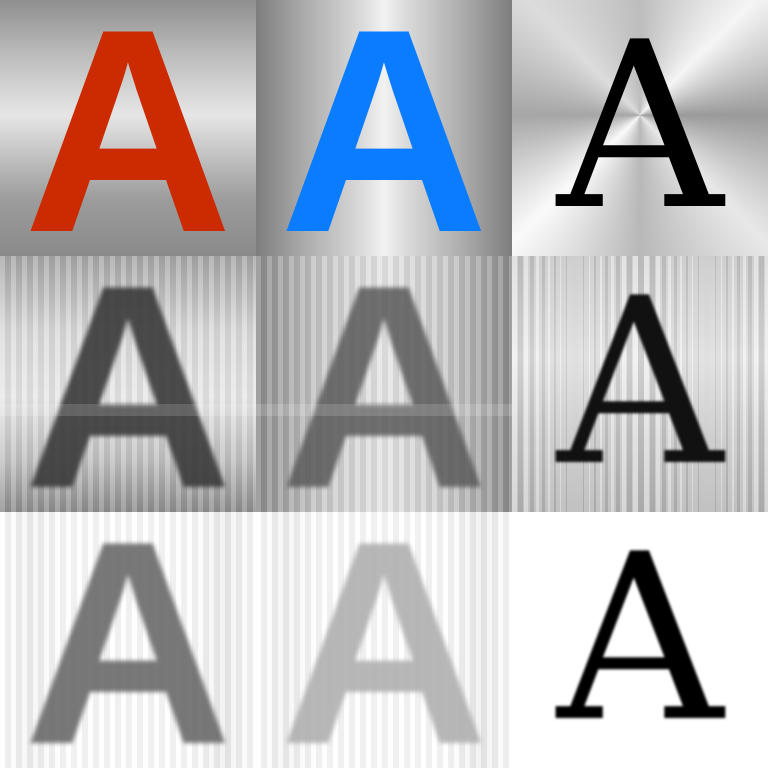  I want to click on tile-light-gray-letter-1: A, so click(128, 640).